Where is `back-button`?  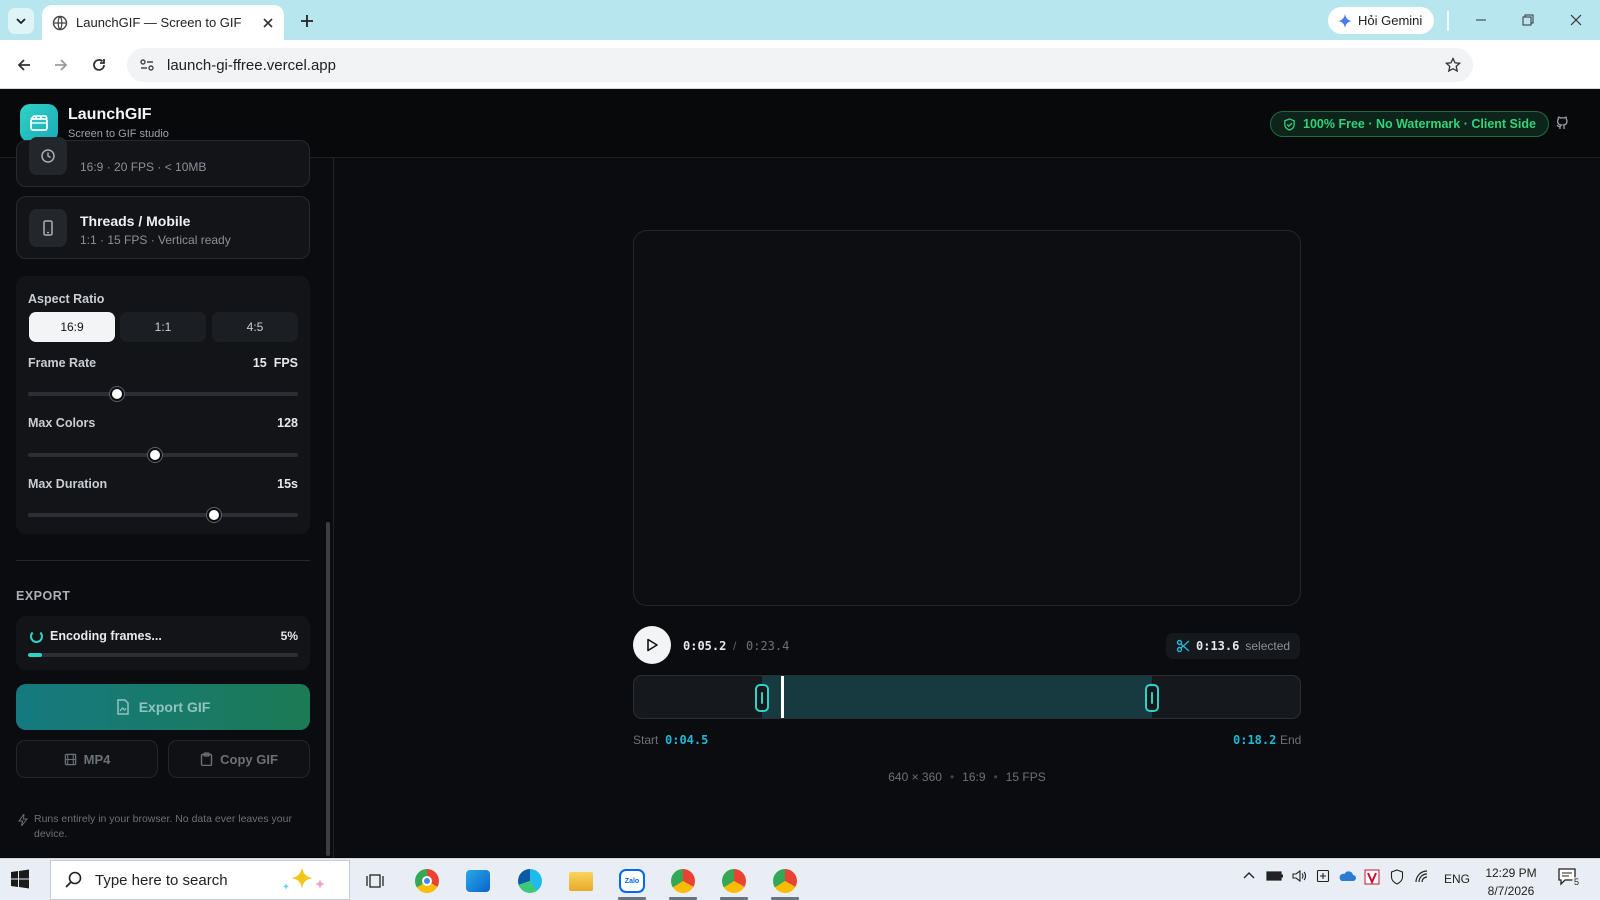
back-button is located at coordinates (24, 65).